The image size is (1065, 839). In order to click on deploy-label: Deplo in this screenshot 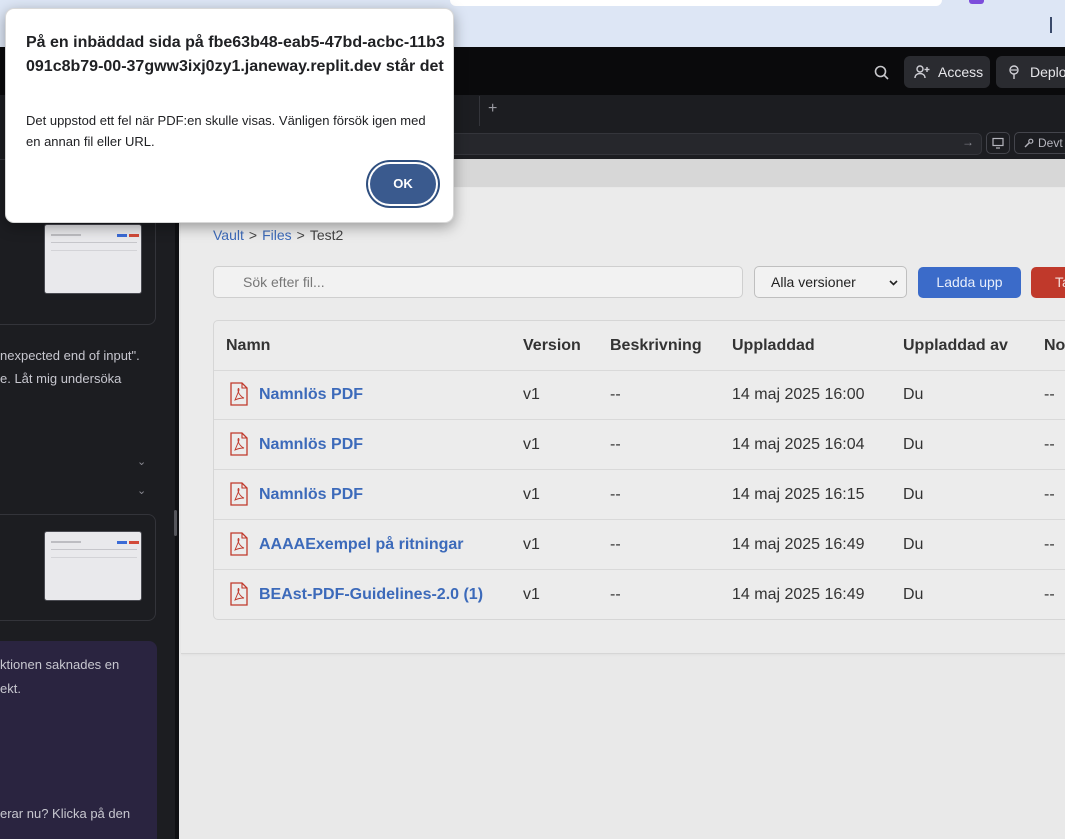, I will do `click(1047, 72)`.